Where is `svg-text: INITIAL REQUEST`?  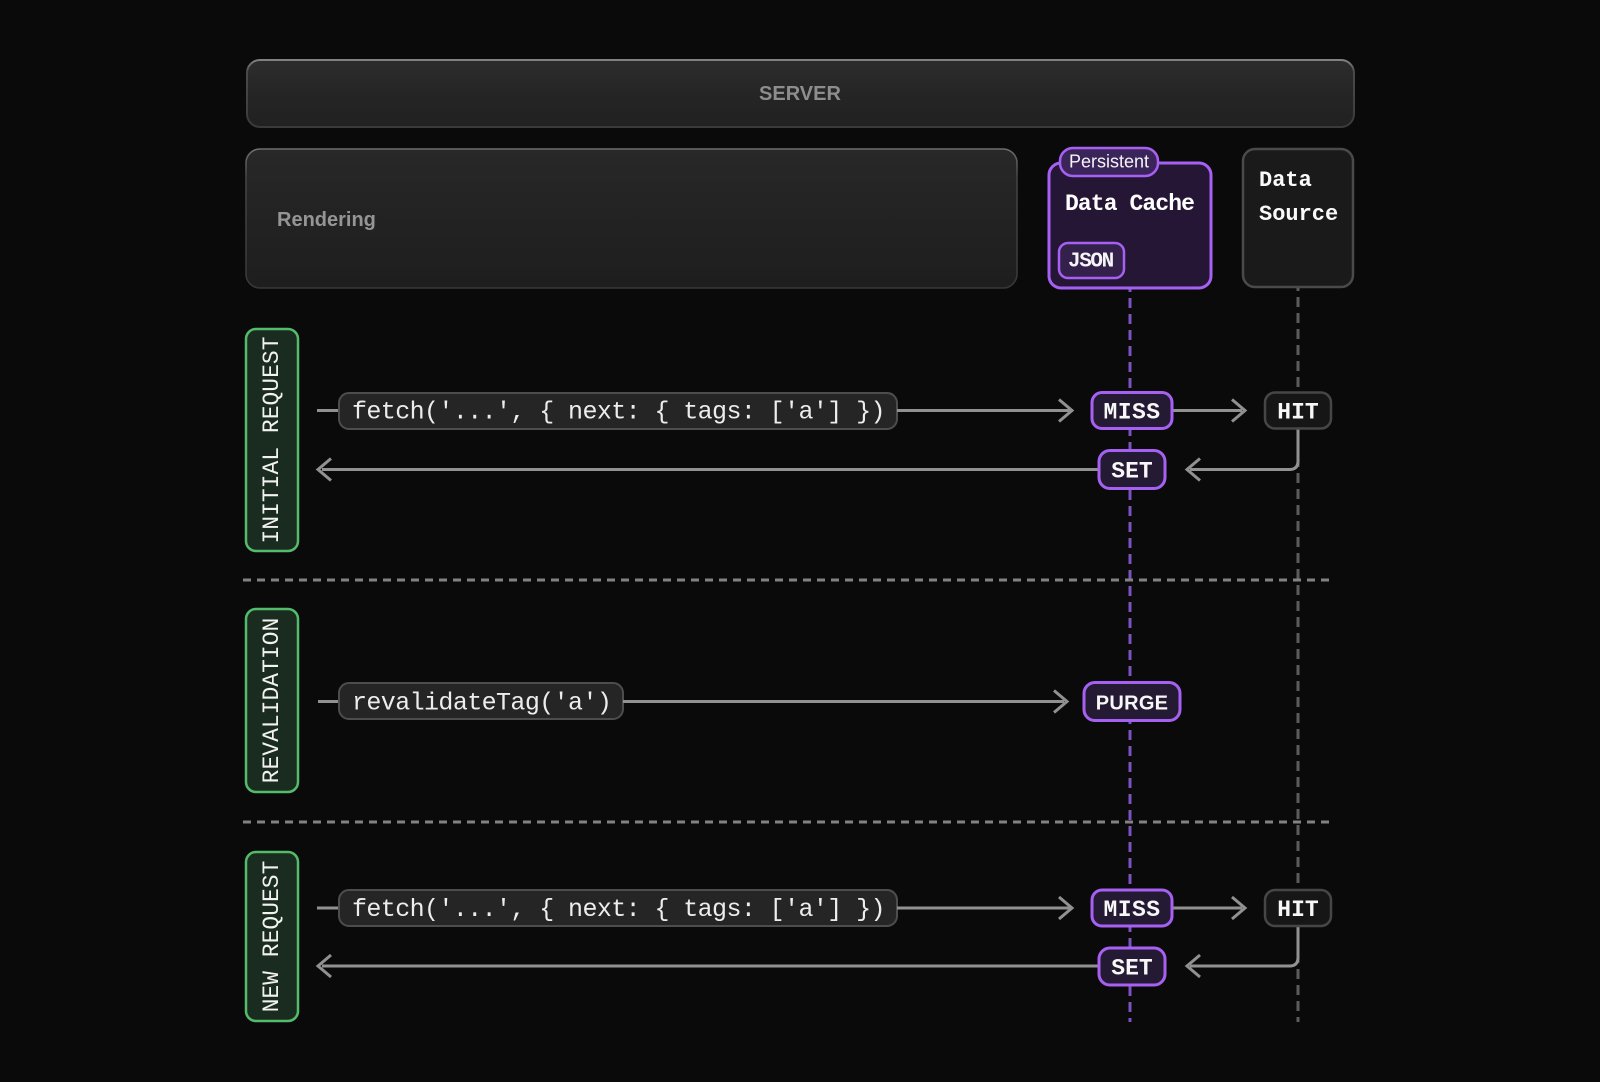 svg-text: INITIAL REQUEST is located at coordinates (272, 439).